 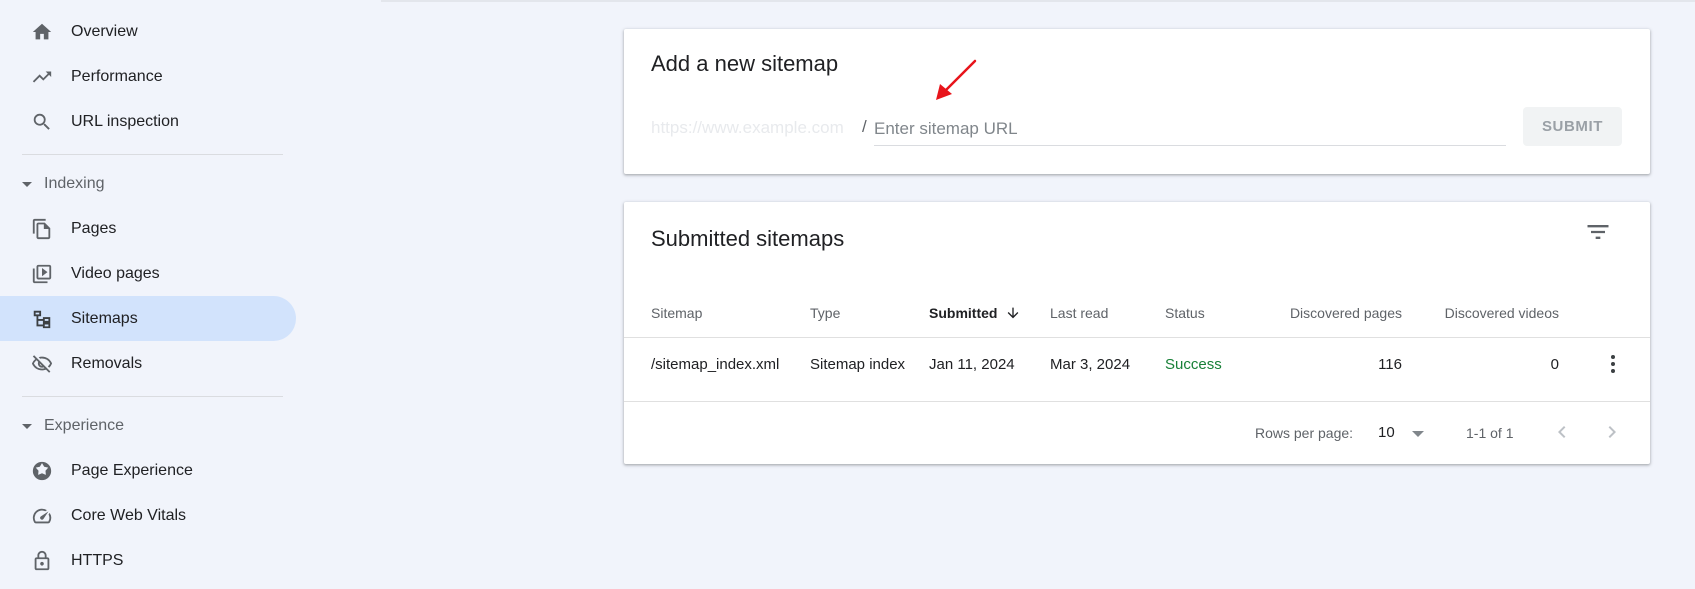 What do you see at coordinates (42, 274) in the screenshot?
I see `video-pages-icon` at bounding box center [42, 274].